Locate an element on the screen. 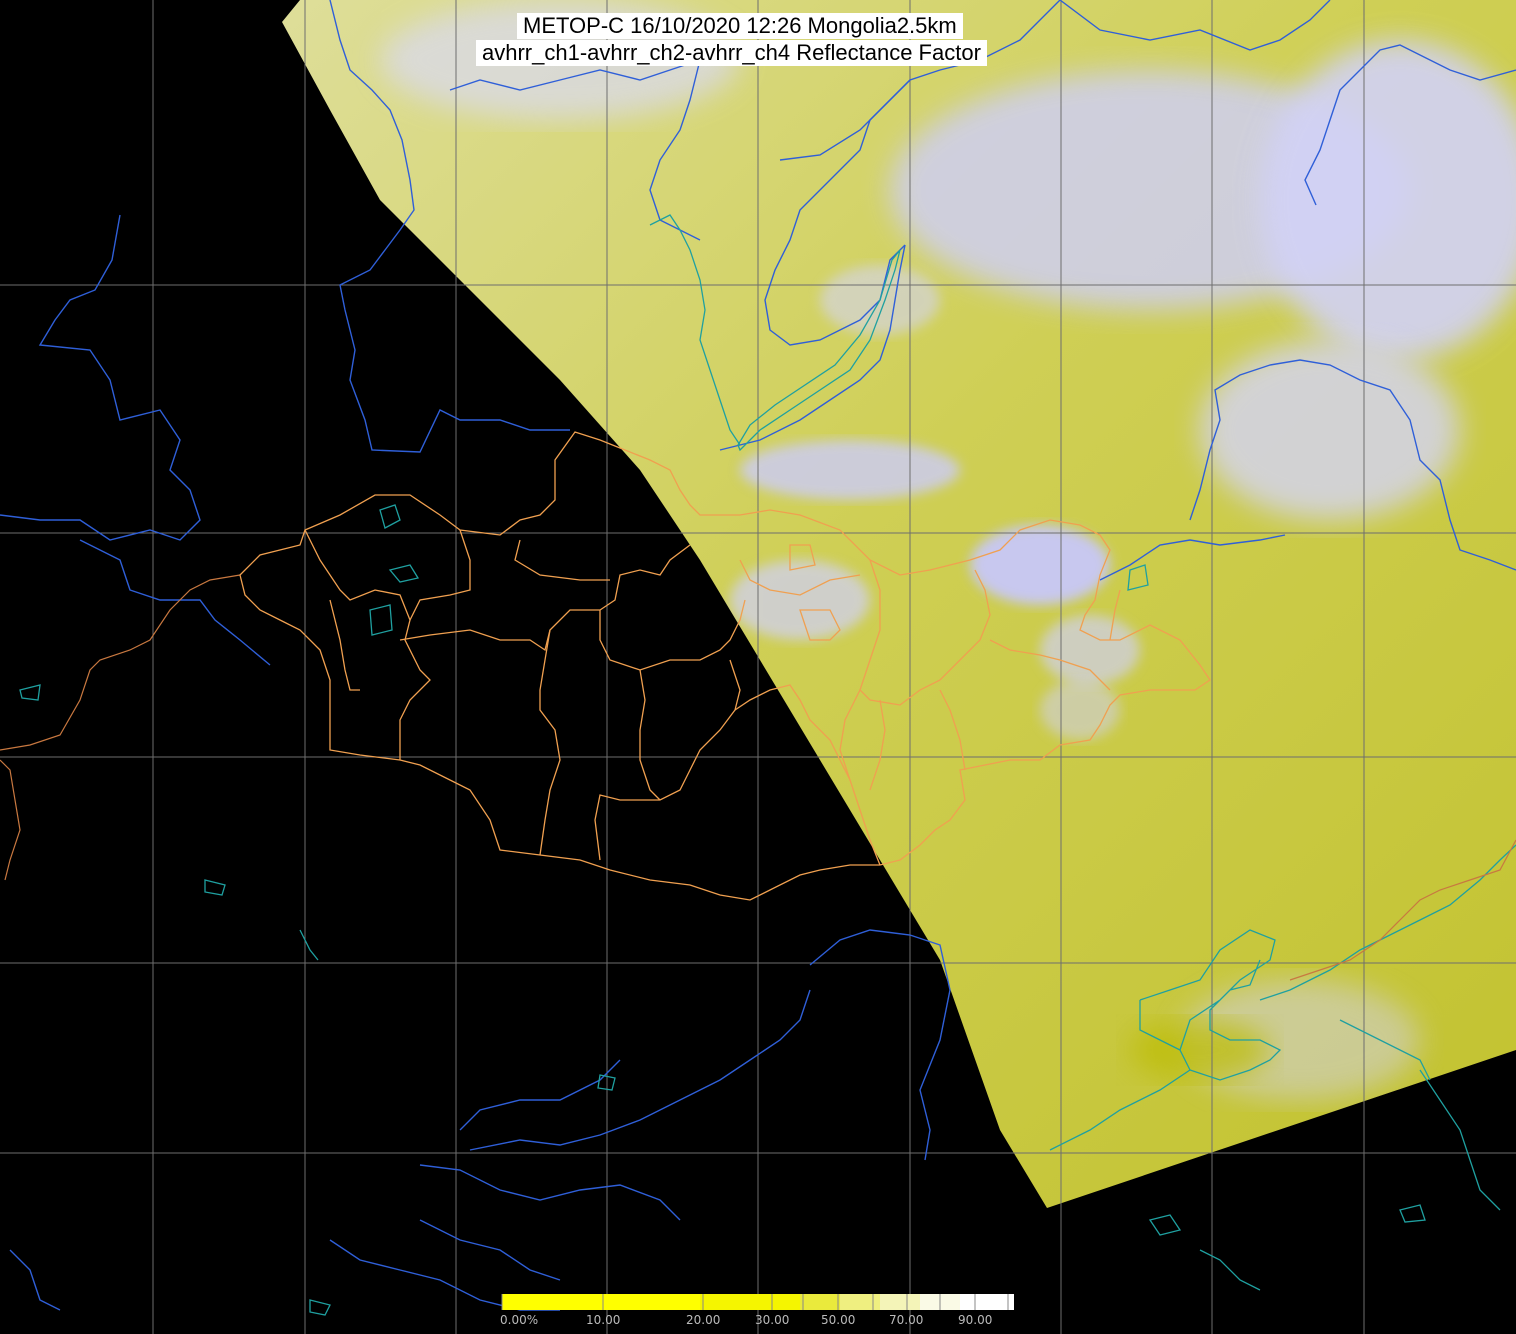 This screenshot has width=1516, height=1334. colorbar-label-10: 10.00 is located at coordinates (603, 1320).